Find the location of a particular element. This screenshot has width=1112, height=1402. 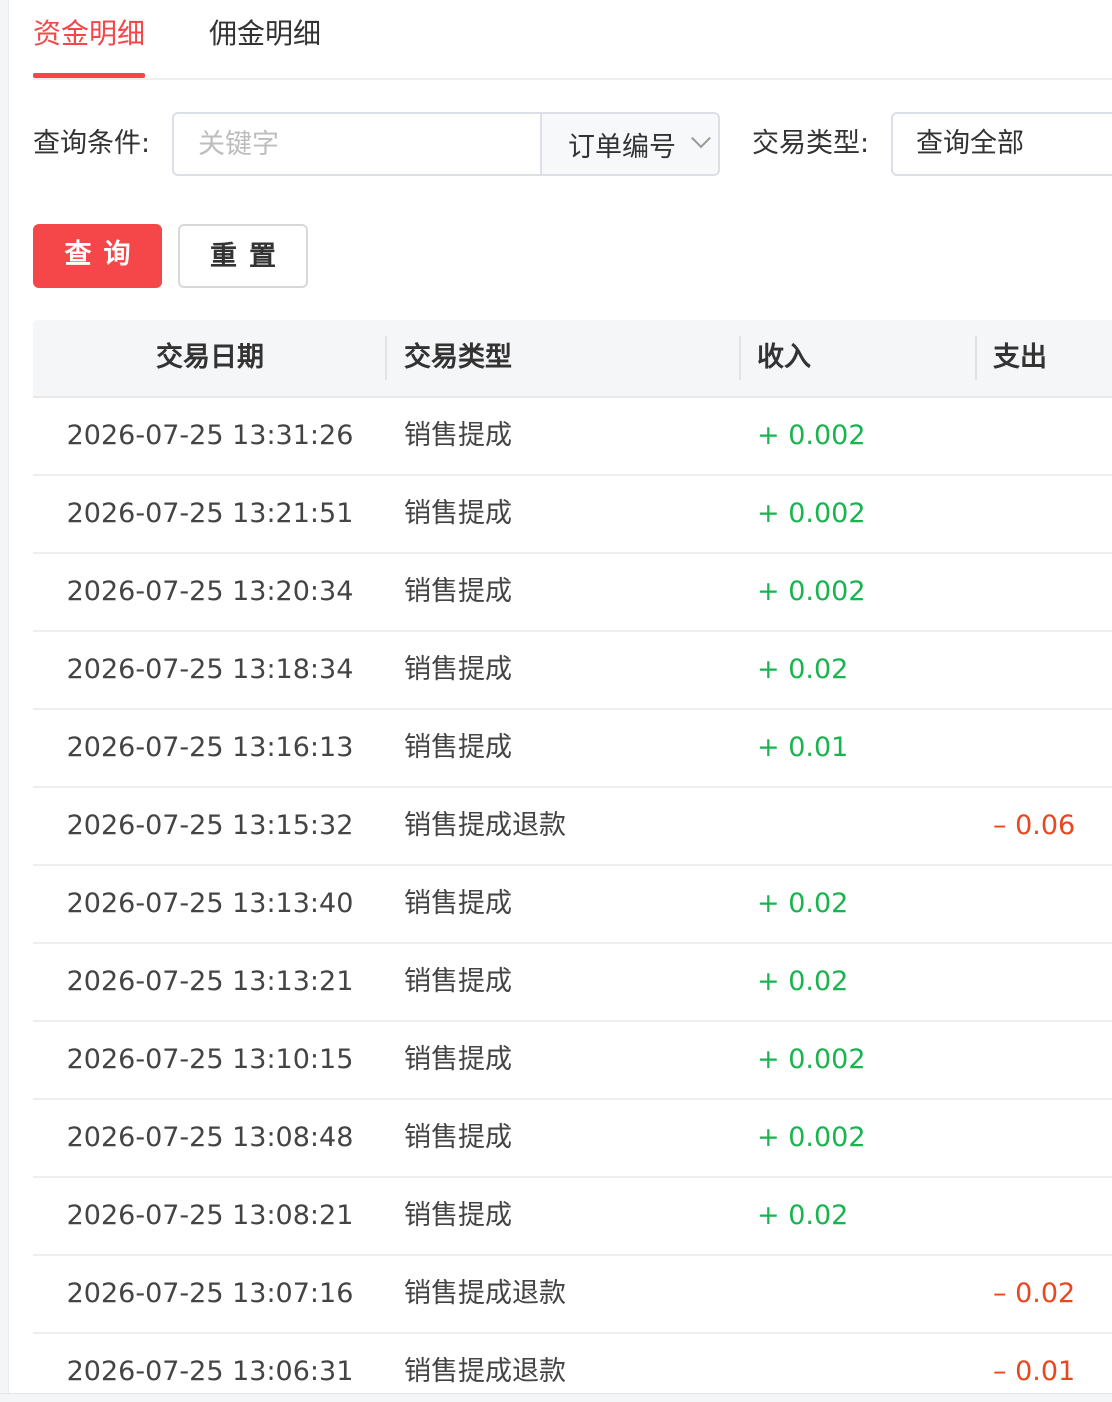

tab-funds-detail: 资金明细 is located at coordinates (89, 34).